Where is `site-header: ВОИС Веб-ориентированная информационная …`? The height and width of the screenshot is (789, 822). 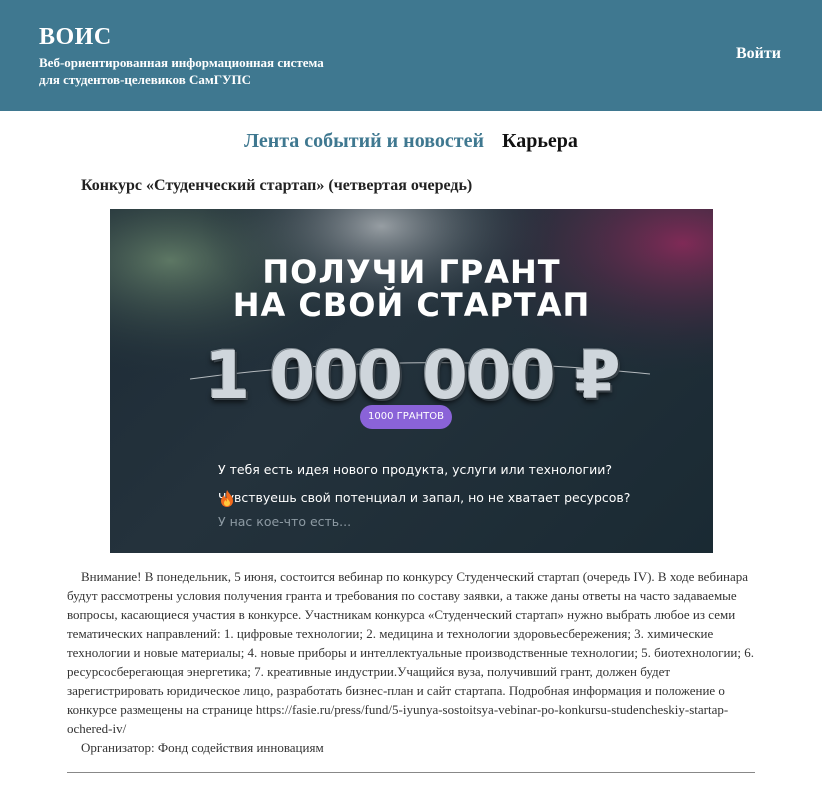
site-header: ВОИС Веб-ориентированная информационная … is located at coordinates (411, 55).